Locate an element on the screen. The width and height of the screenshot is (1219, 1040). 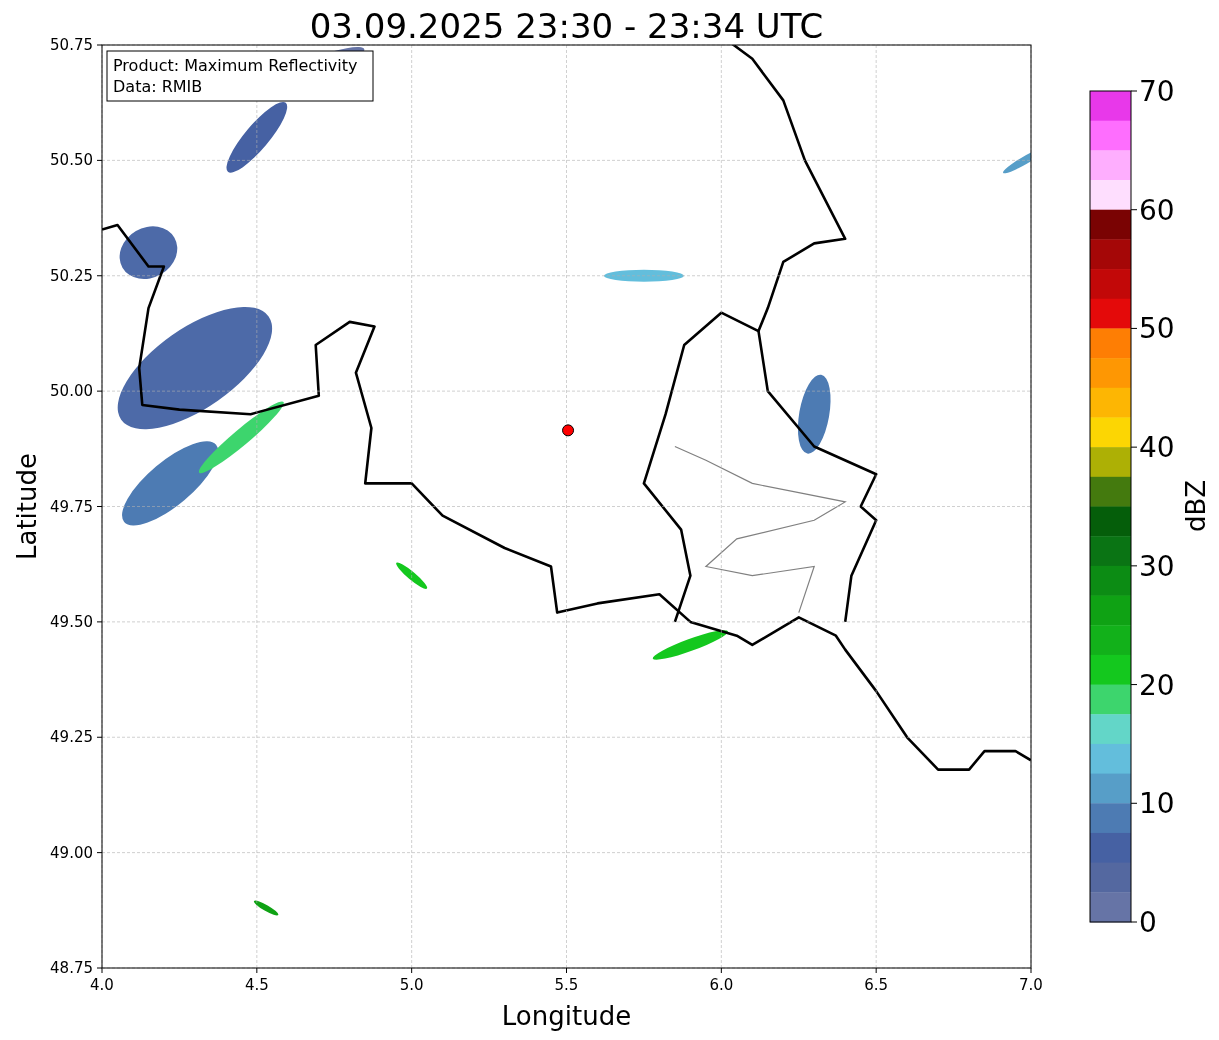
x-tick-label: 5.5 is located at coordinates (566, 985).